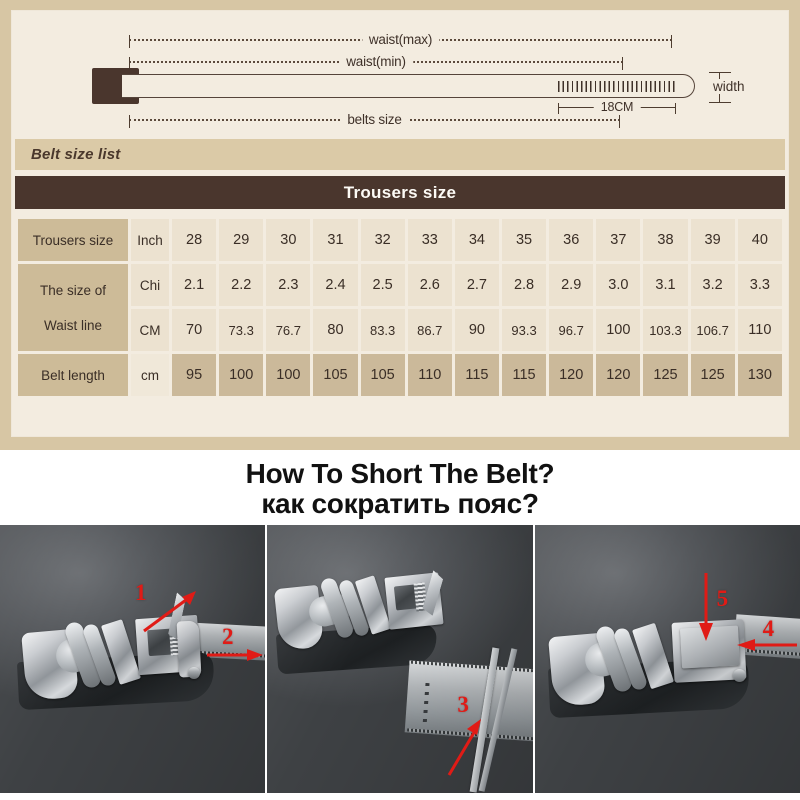 Image resolution: width=800 pixels, height=800 pixels. Describe the element at coordinates (73, 307) in the screenshot. I see `row-label-waist-line: The size of Waist line` at that location.